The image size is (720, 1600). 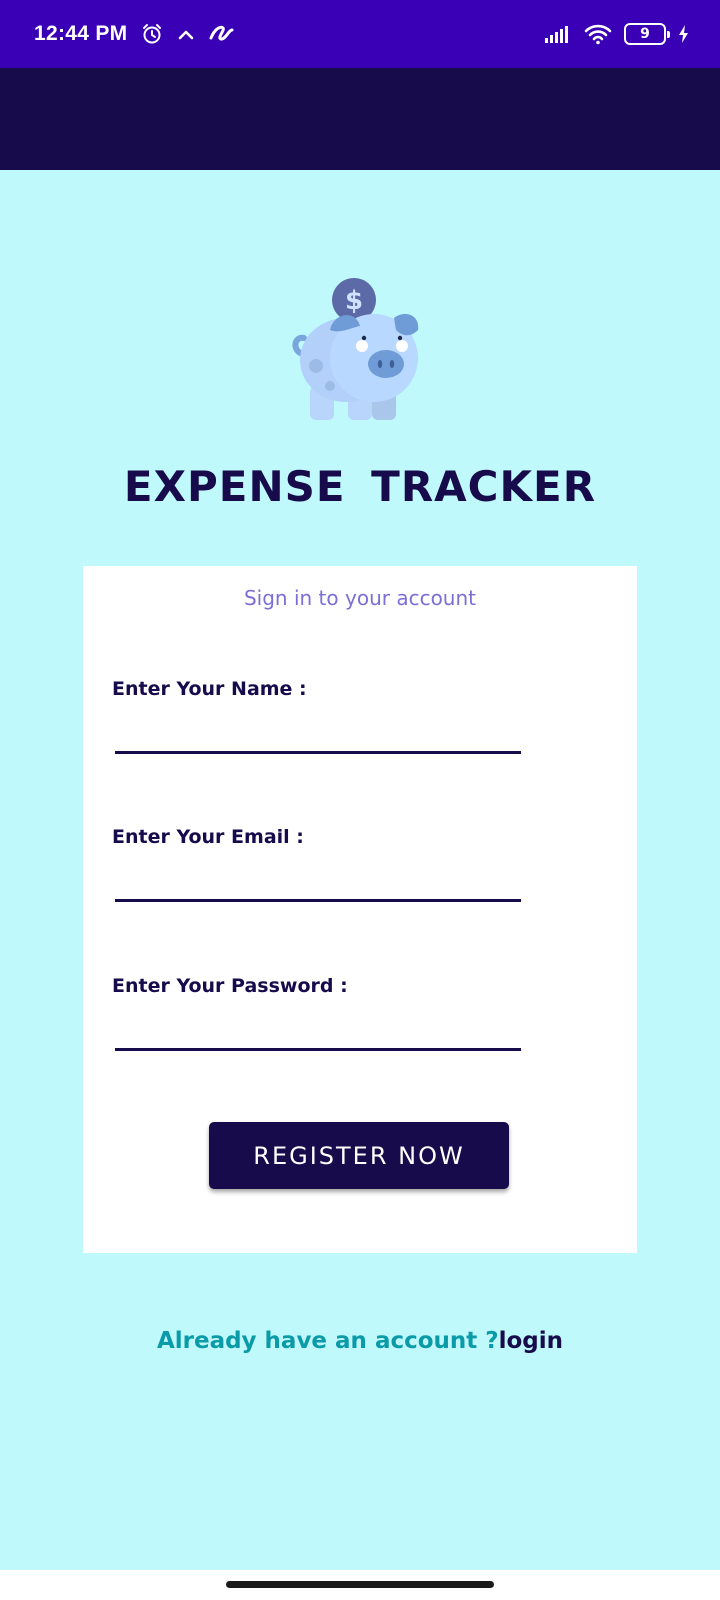 I want to click on password-label: Enter Your Password :, so click(x=230, y=986).